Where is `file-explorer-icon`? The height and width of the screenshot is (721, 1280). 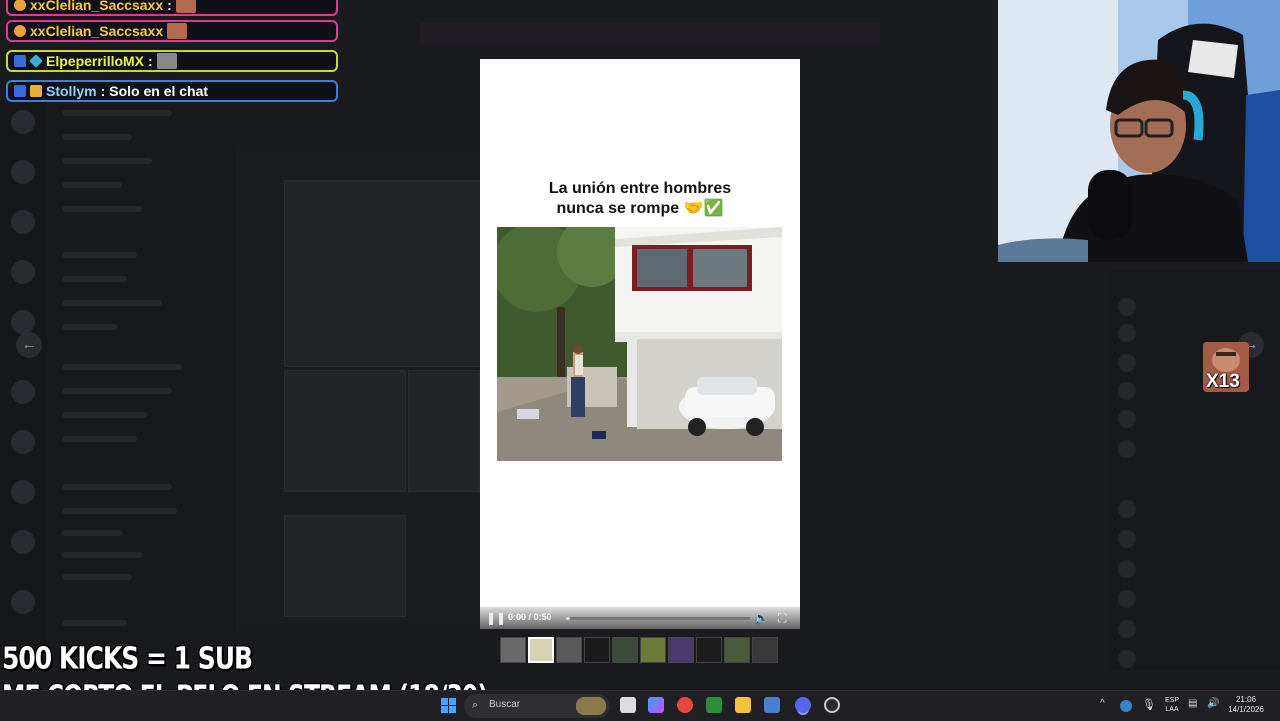 file-explorer-icon is located at coordinates (743, 705).